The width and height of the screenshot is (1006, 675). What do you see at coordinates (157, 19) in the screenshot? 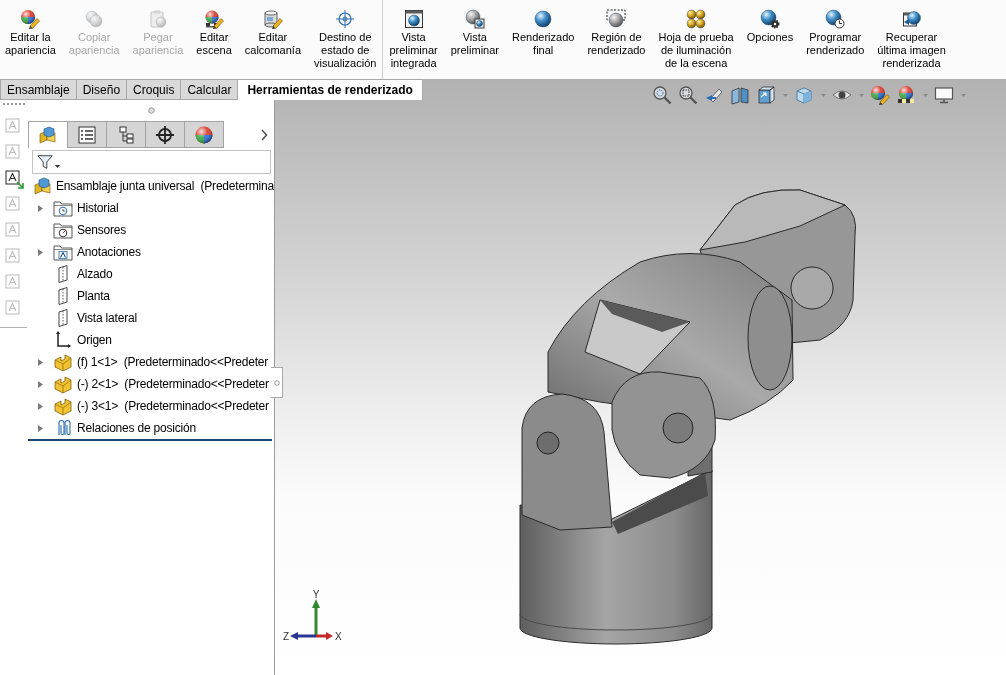
I see `clipboard-icon` at bounding box center [157, 19].